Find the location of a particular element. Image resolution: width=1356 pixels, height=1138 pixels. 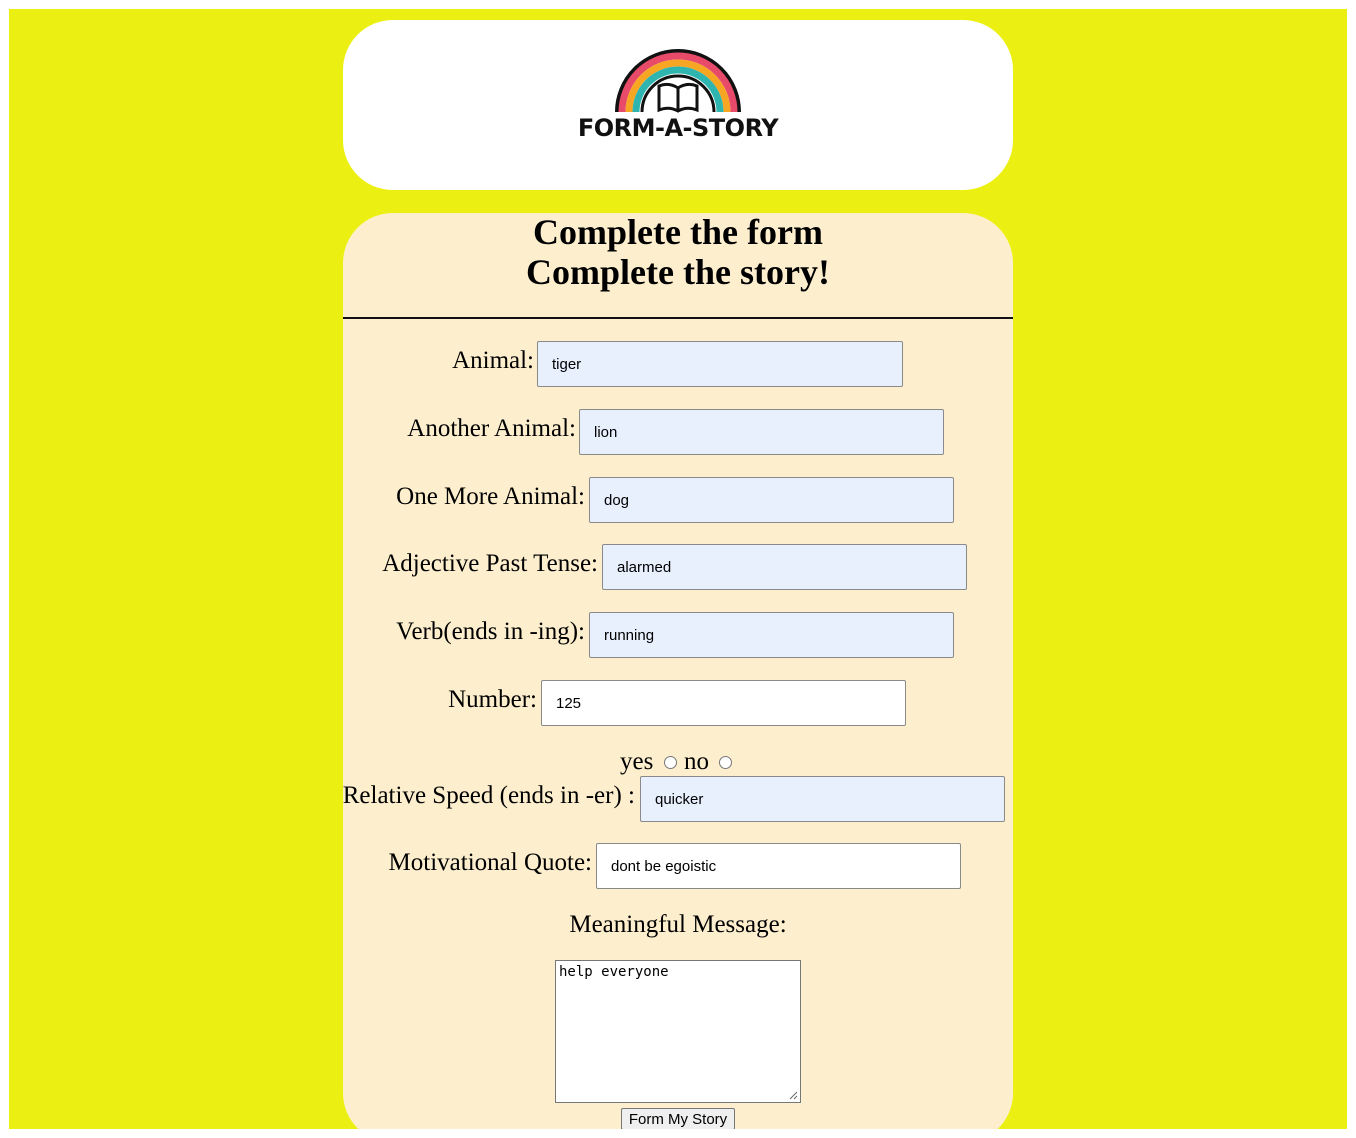

number-label: Number: is located at coordinates (492, 699).